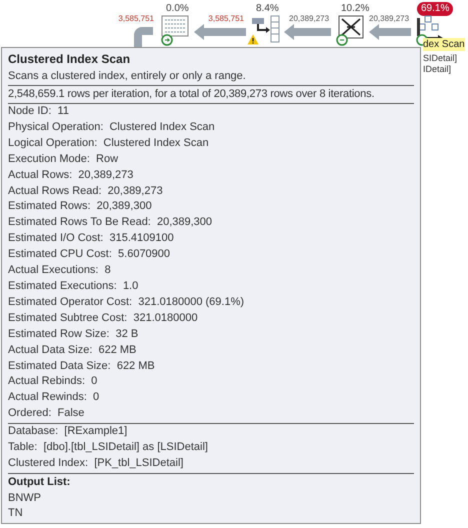  Describe the element at coordinates (435, 9) in the screenshot. I see `cost-percent: 69.1%` at that location.